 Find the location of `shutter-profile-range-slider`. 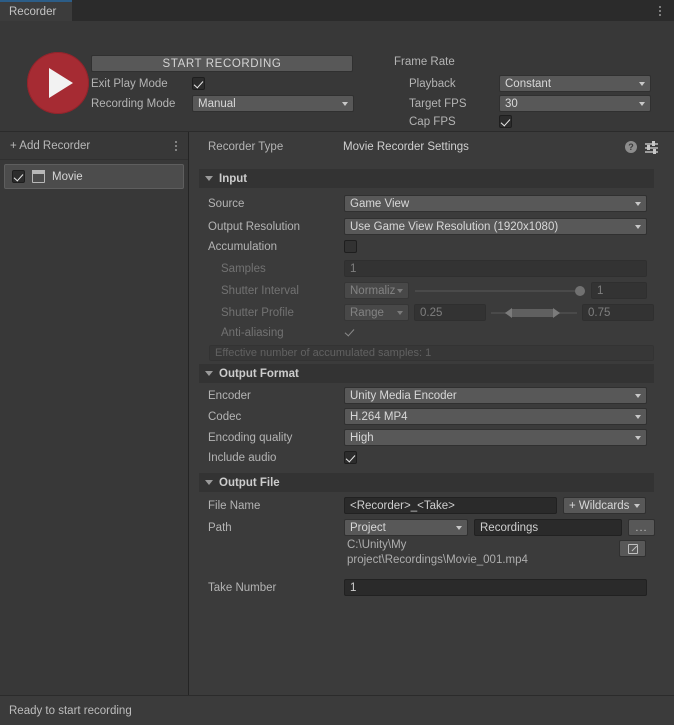

shutter-profile-range-slider is located at coordinates (534, 312).